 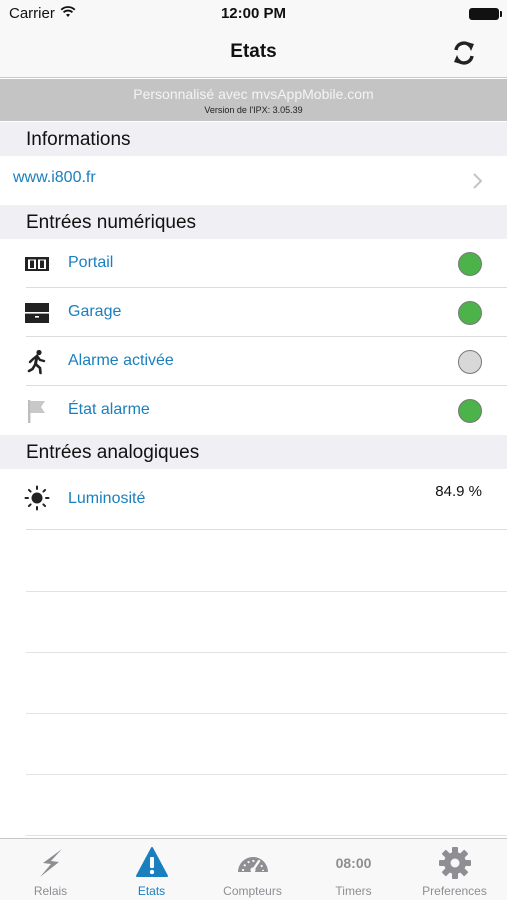 I want to click on input-label: État alarme, so click(x=109, y=409).